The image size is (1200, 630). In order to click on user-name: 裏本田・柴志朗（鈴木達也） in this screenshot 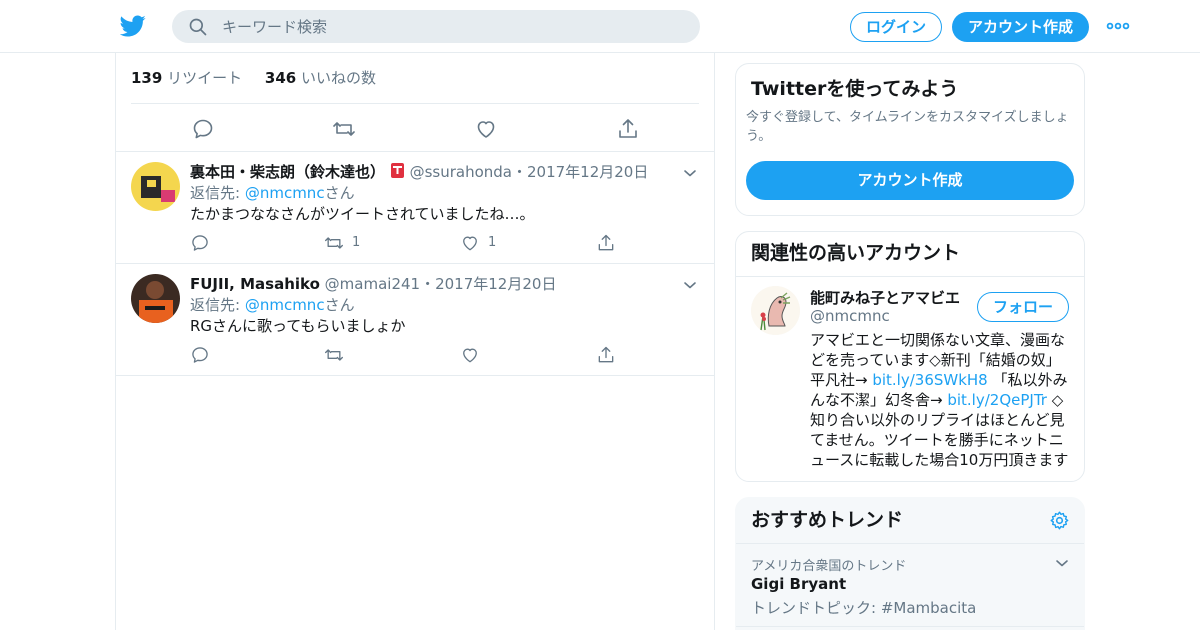, I will do `click(287, 172)`.